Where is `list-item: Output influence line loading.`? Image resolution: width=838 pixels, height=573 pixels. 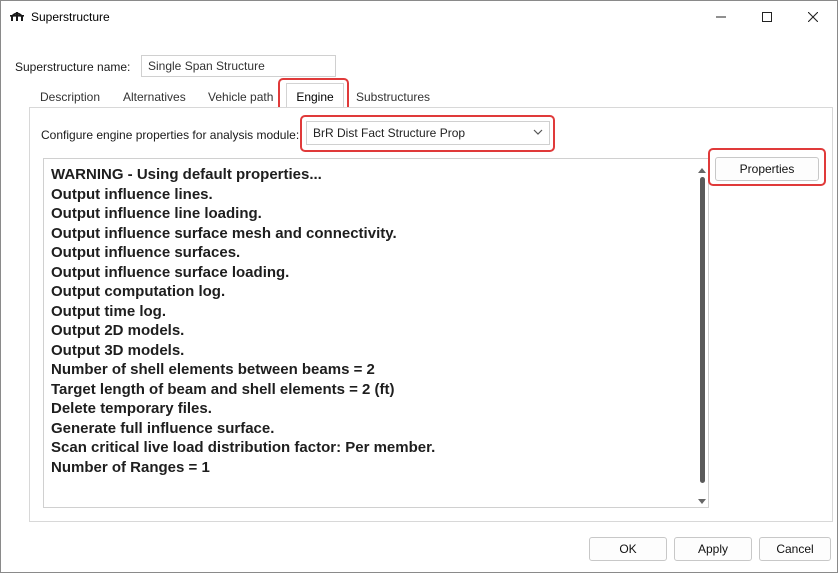 list-item: Output influence line loading. is located at coordinates (156, 213).